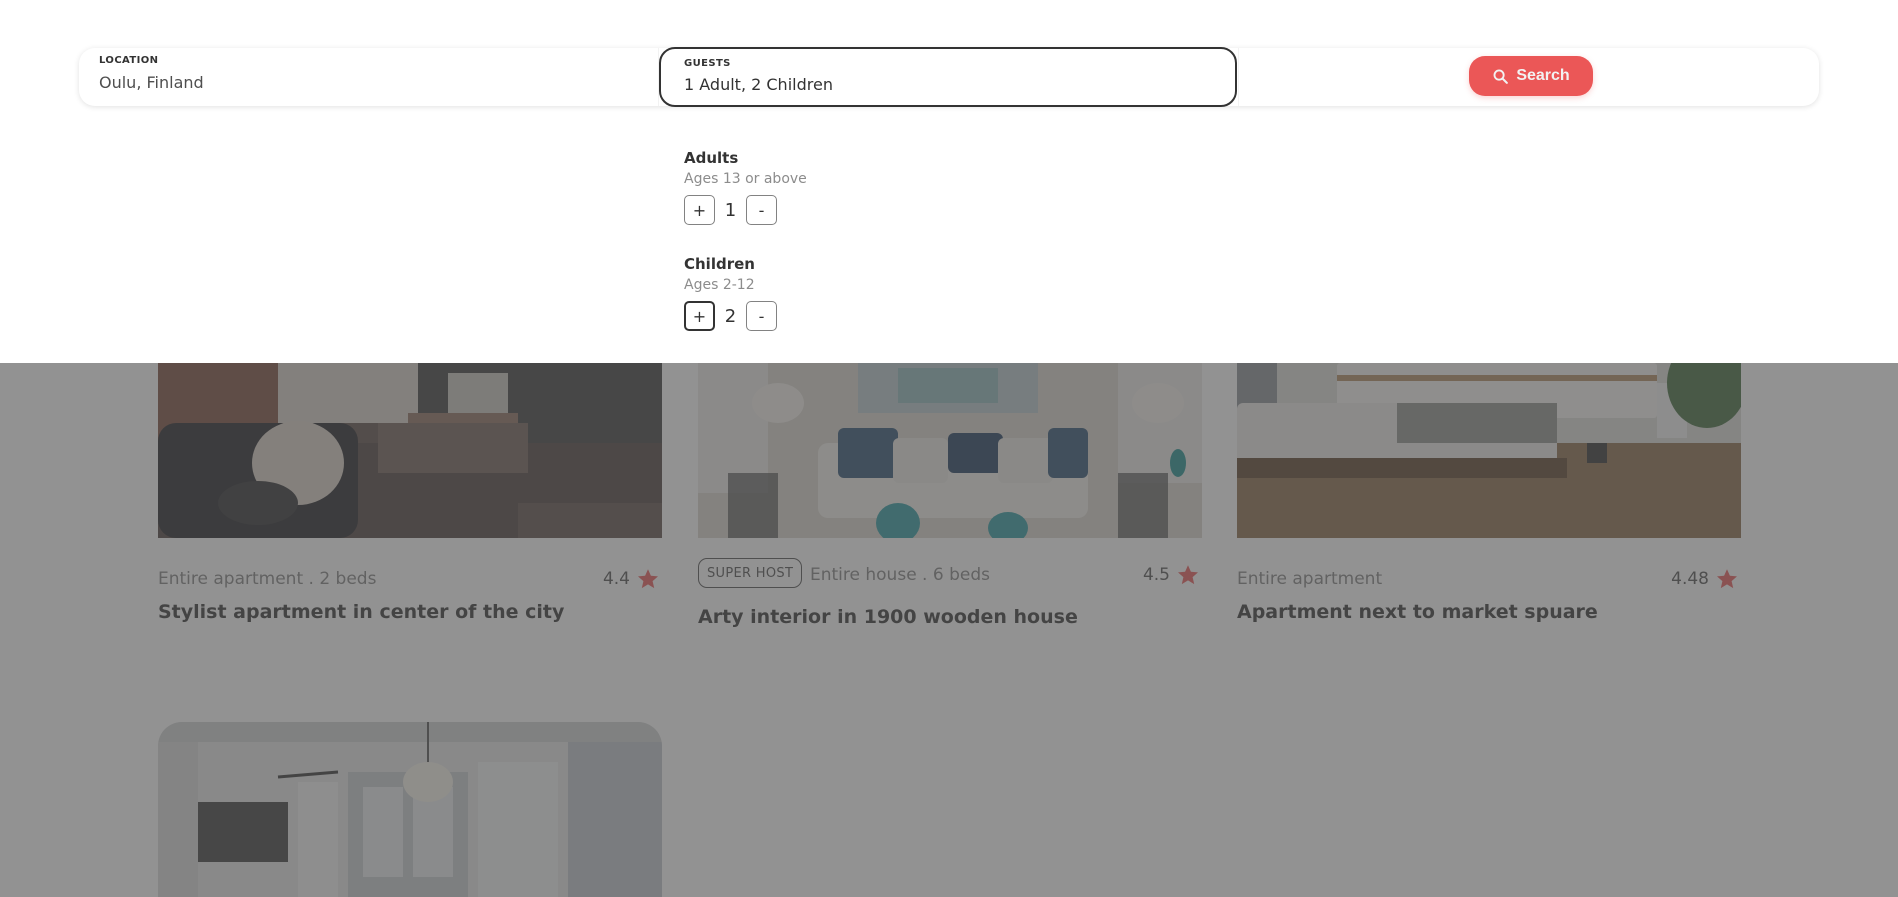  I want to click on listing-rating: 4.48, so click(1705, 579).